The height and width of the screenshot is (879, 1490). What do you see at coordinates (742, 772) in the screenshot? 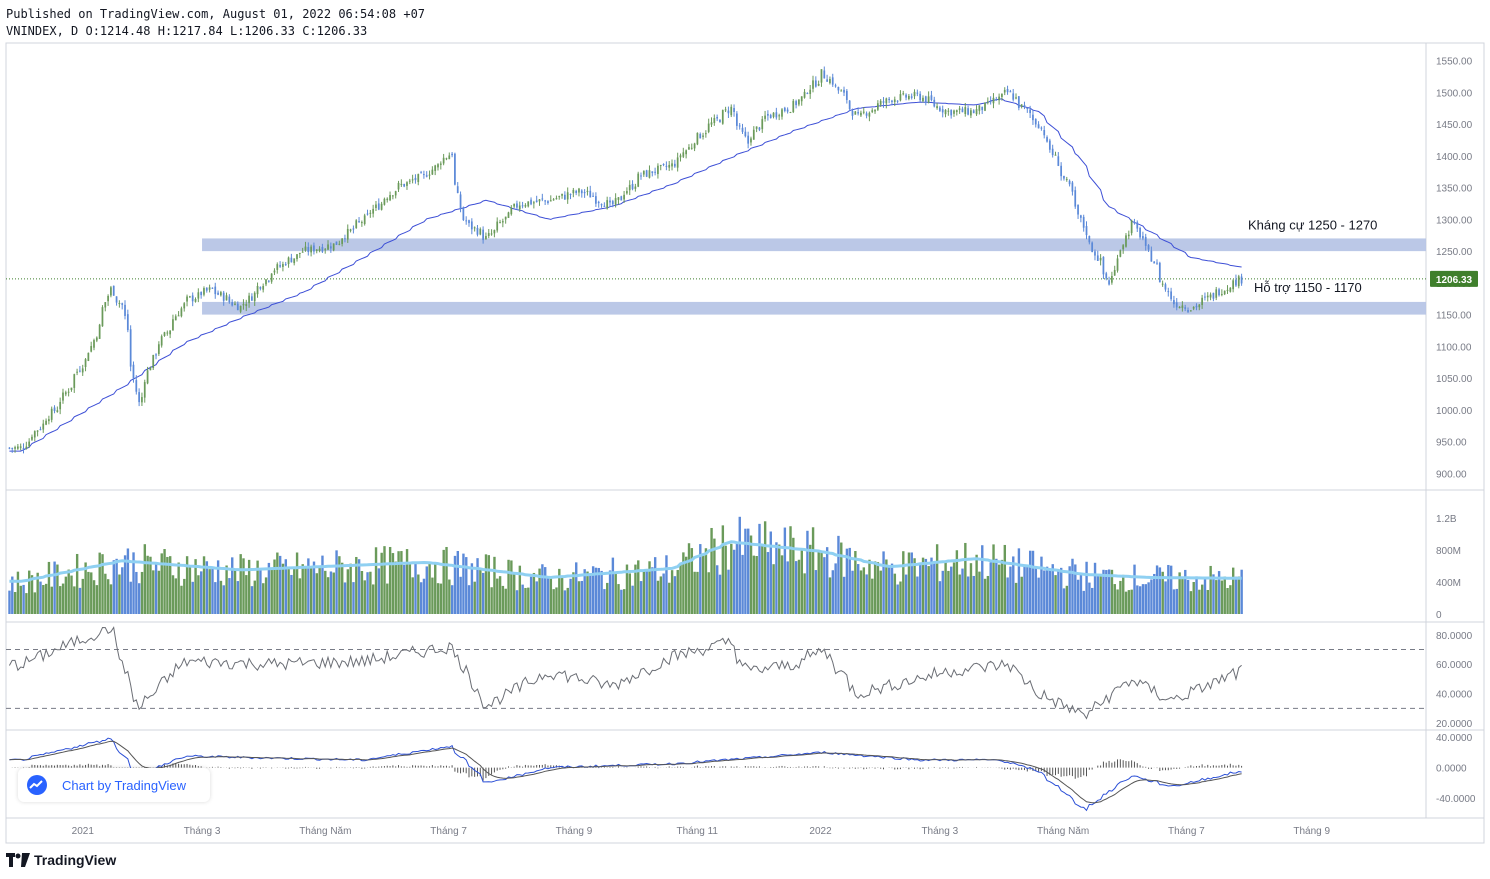
I see `macd-pane: 40.0000 0.0000 -40.0000` at bounding box center [742, 772].